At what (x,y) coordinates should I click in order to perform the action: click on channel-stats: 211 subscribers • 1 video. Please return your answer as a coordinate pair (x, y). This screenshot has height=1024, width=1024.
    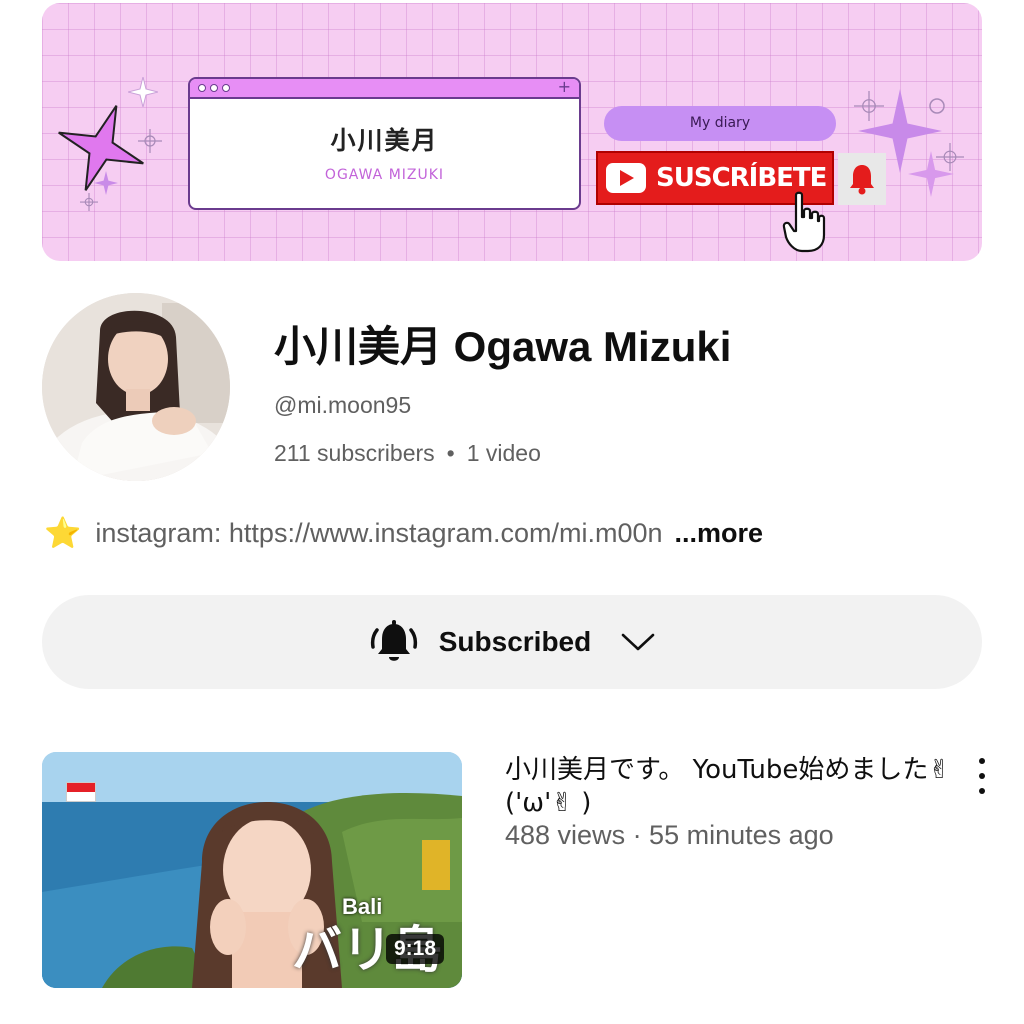
    Looking at the image, I should click on (407, 453).